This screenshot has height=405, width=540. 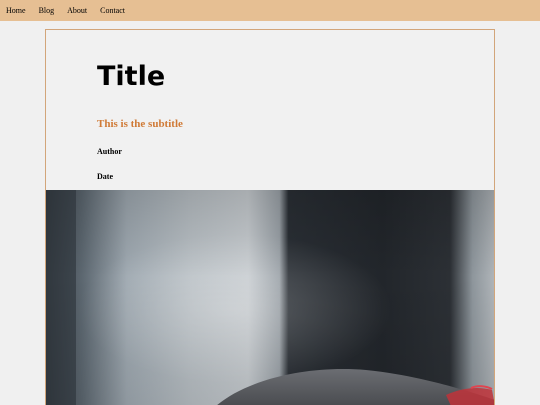 I want to click on nav-link-blog: Blog, so click(x=47, y=10).